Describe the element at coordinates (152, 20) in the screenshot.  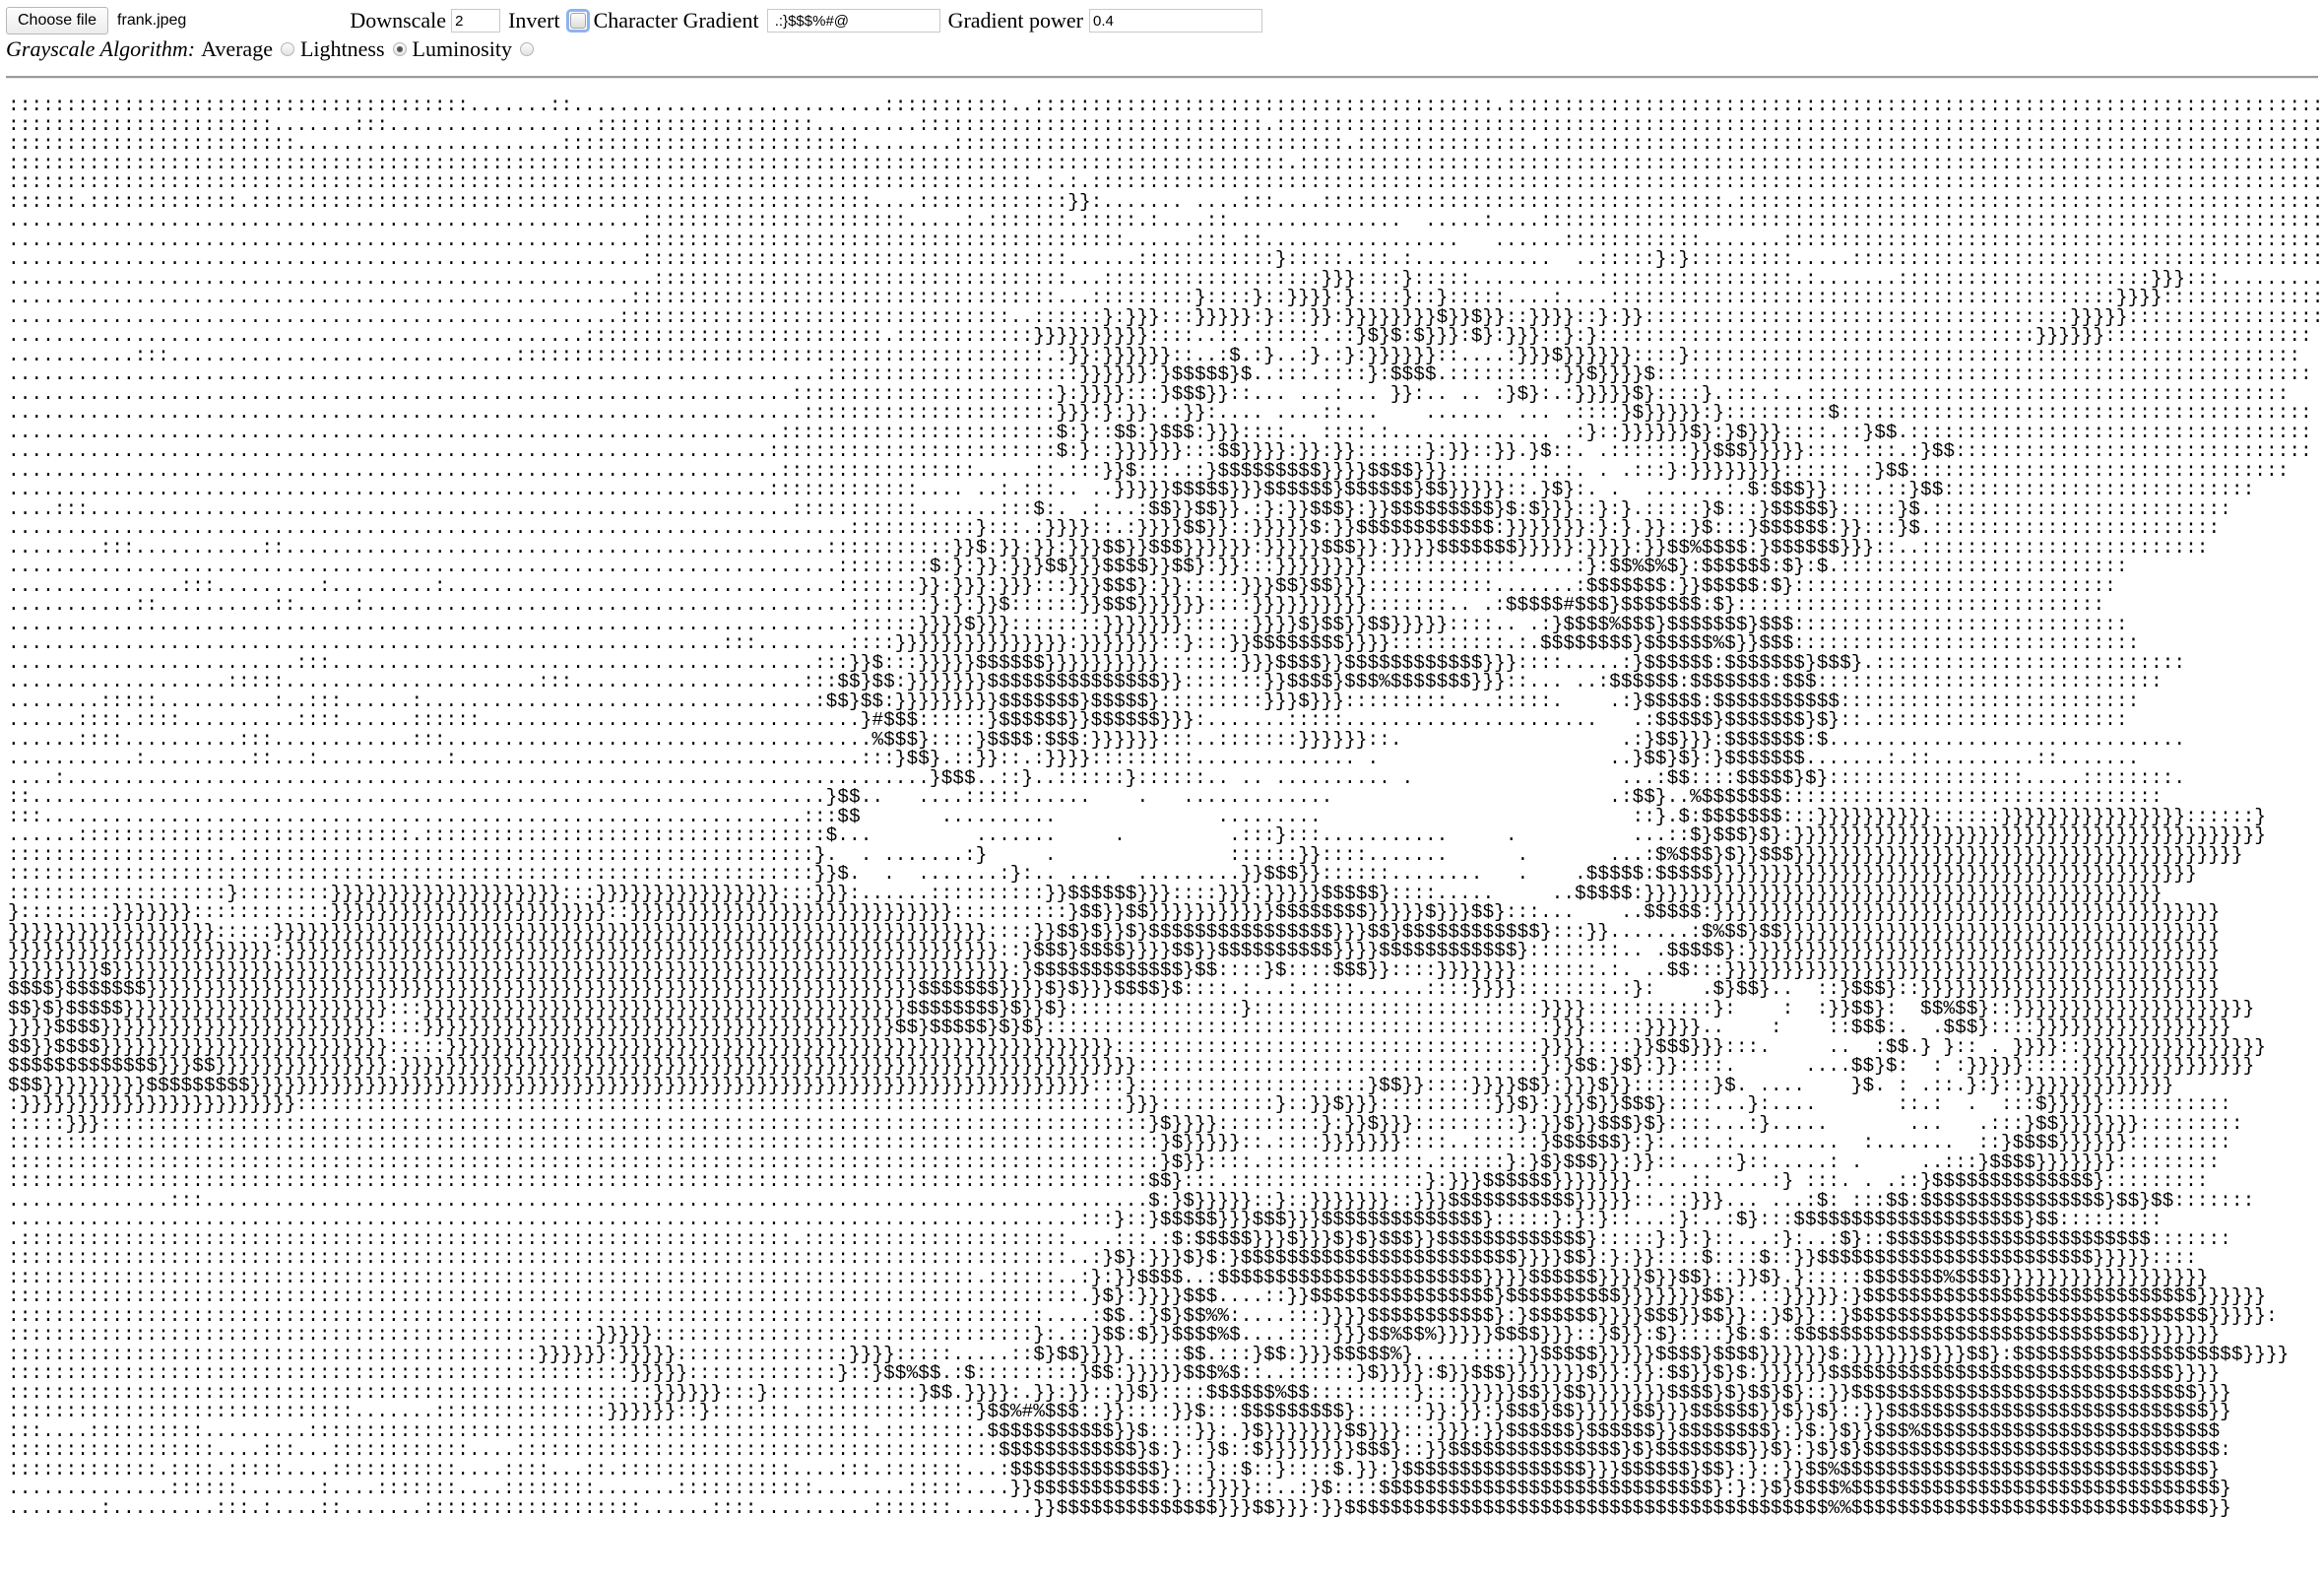
I see `selected-file-name: frank.jpeg` at that location.